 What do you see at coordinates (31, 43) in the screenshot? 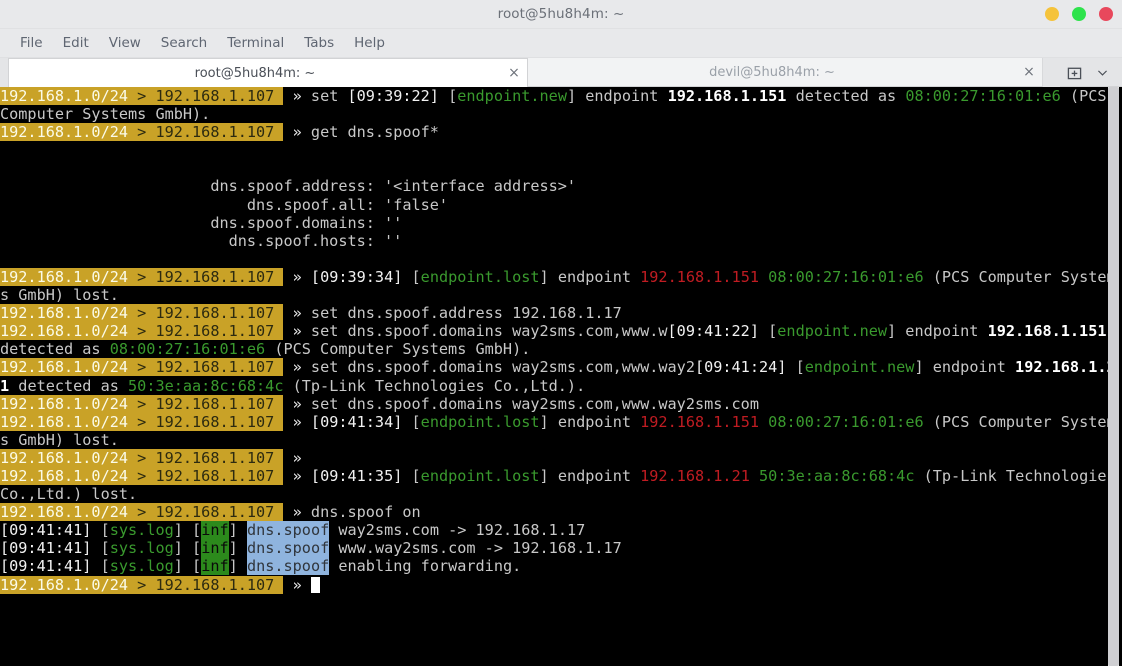
I see `menu-item-file: File` at bounding box center [31, 43].